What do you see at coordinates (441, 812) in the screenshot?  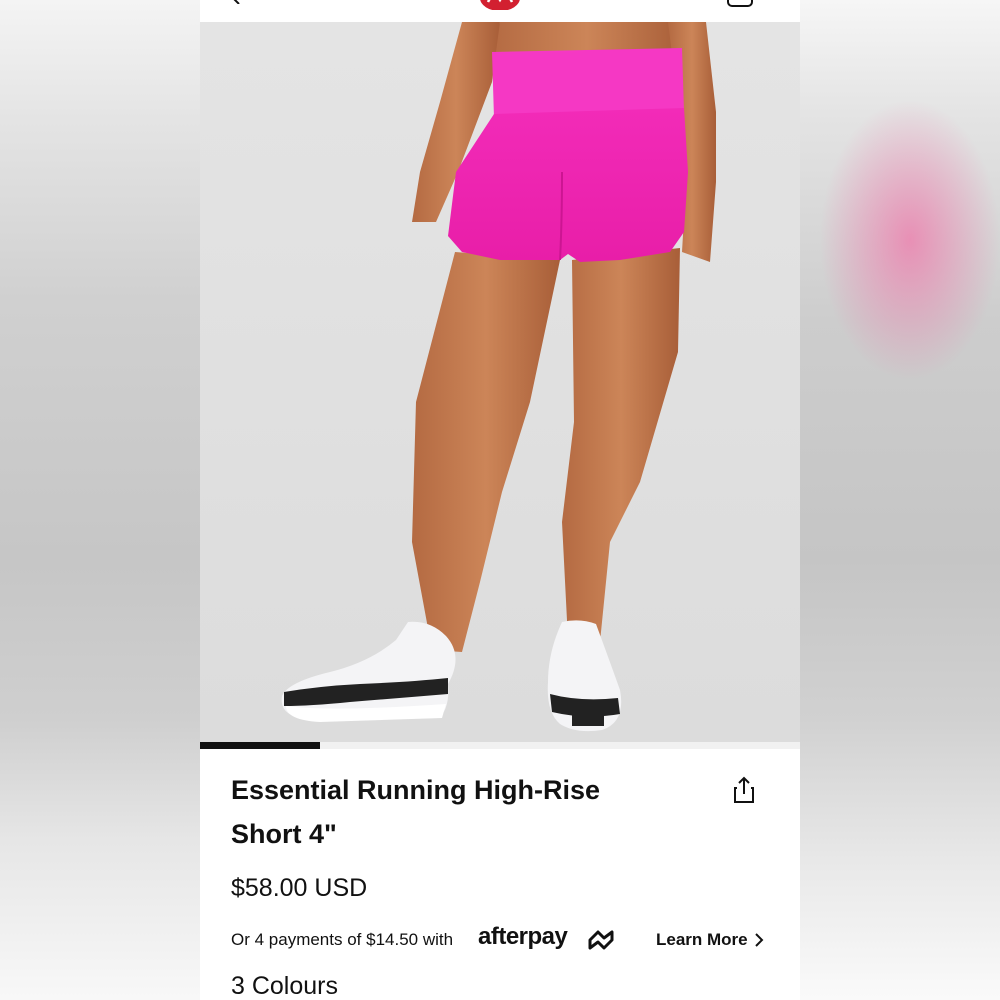 I see `product-title: Essential Running High-Rise Short 4"` at bounding box center [441, 812].